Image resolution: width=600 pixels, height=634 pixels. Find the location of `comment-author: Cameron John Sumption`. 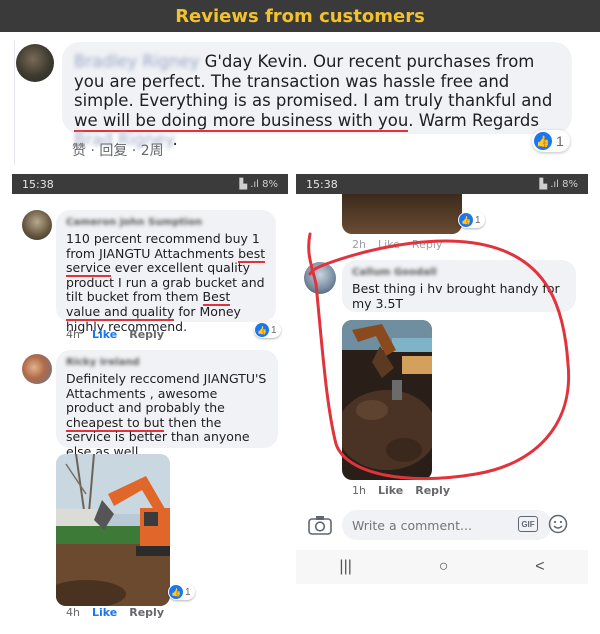

comment-author: Cameron John Sumption is located at coordinates (166, 222).